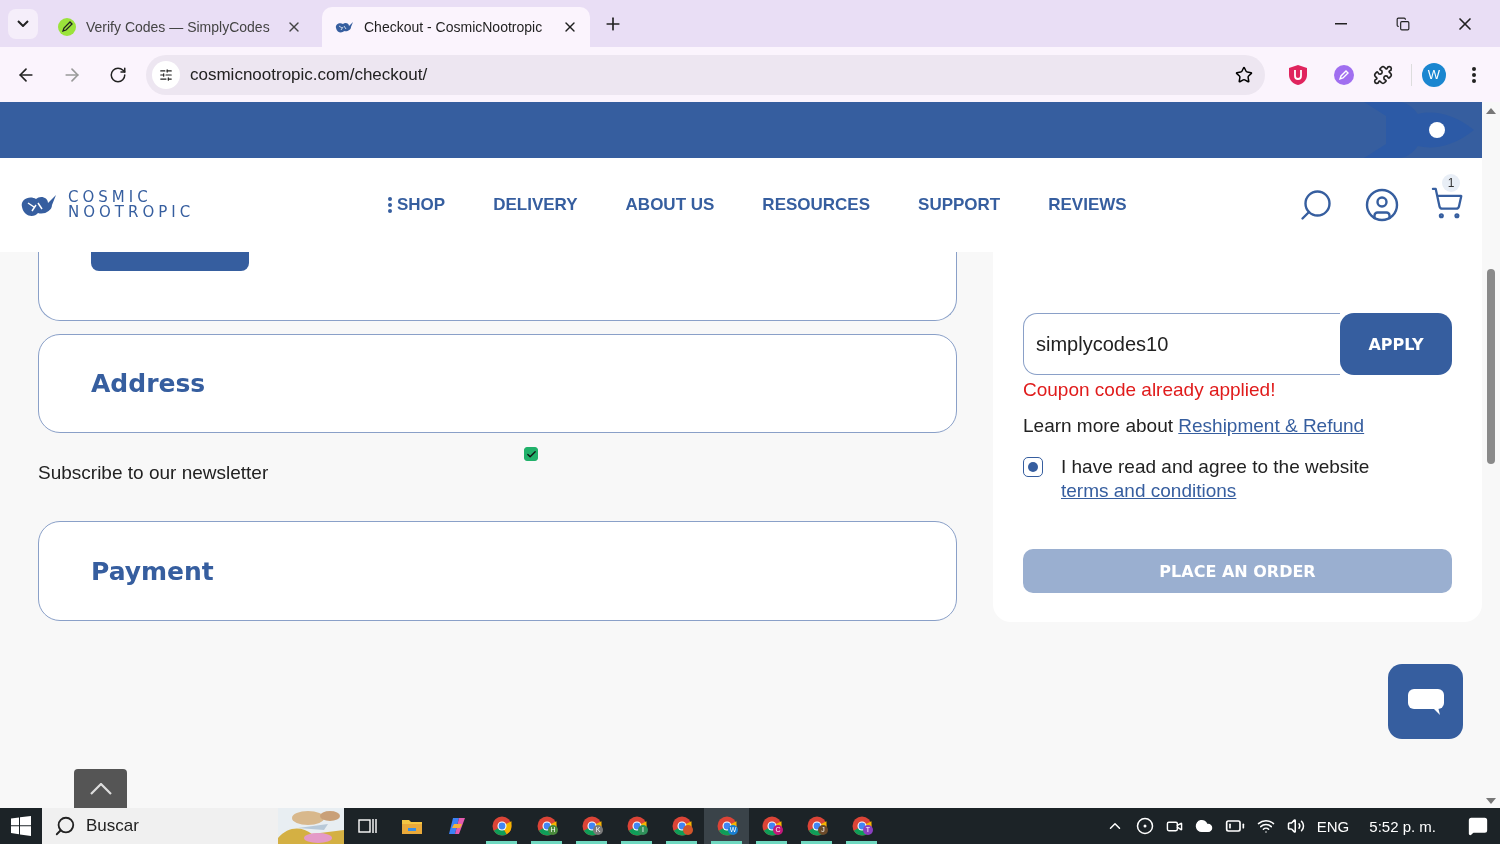  Describe the element at coordinates (148, 383) in the screenshot. I see `section-title: Address` at that location.